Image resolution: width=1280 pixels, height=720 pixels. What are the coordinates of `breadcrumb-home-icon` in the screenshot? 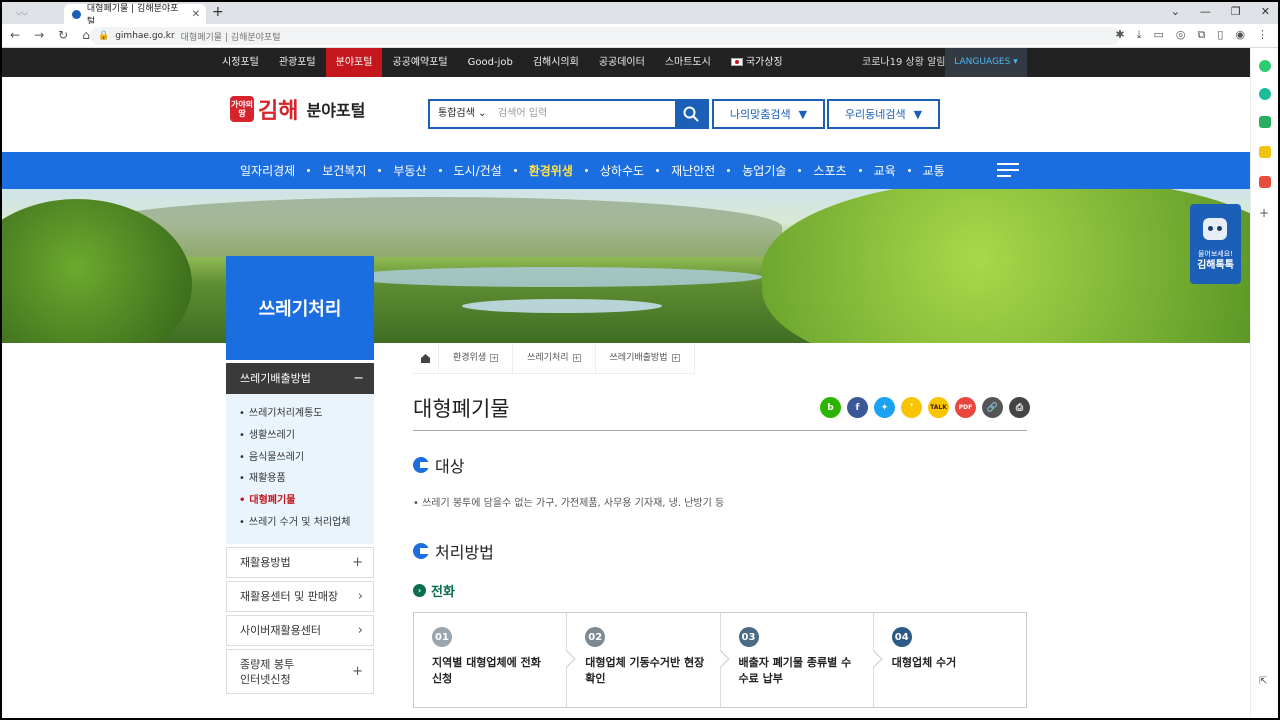 It's located at (426, 358).